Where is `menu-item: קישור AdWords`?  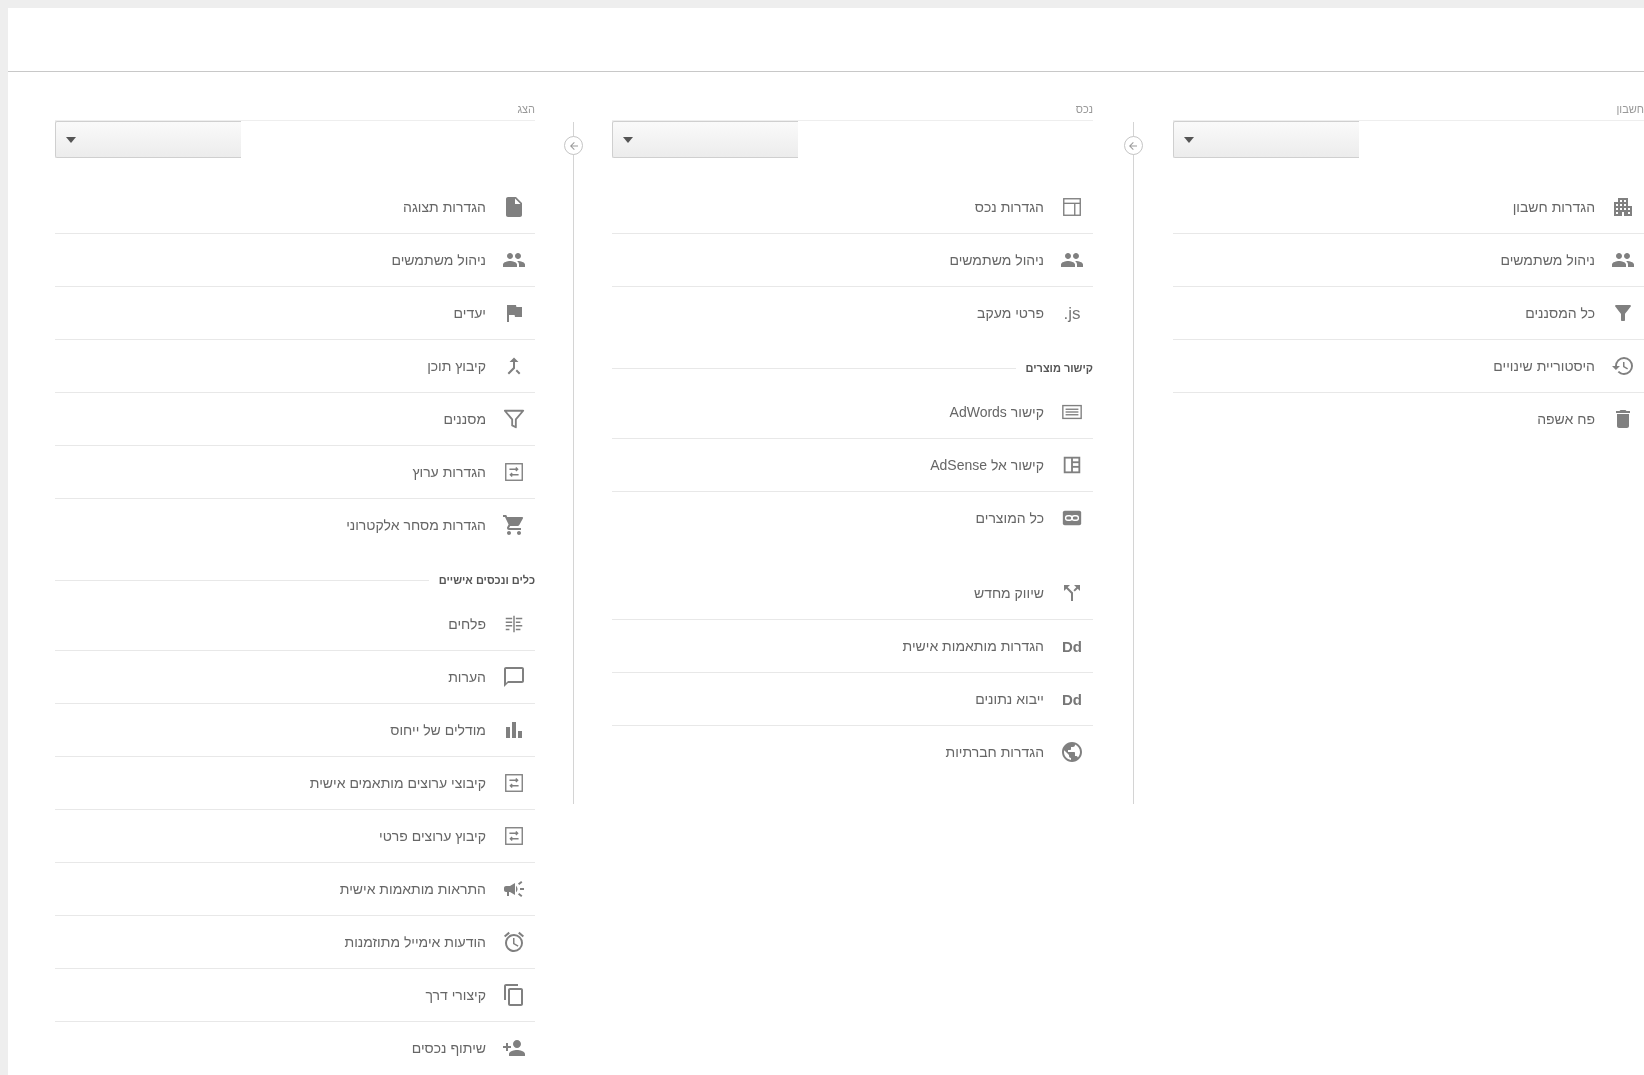
menu-item: קישור AdWords is located at coordinates (852, 412).